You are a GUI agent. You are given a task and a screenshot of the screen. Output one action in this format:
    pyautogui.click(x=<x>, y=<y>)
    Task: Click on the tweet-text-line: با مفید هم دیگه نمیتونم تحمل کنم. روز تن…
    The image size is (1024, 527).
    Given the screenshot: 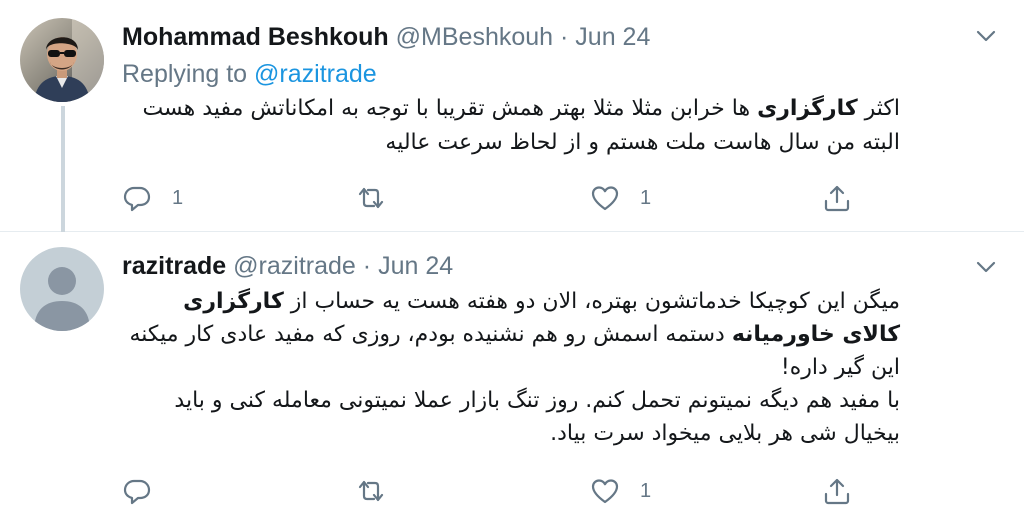 What is the action you would take?
    pyautogui.click(x=537, y=417)
    